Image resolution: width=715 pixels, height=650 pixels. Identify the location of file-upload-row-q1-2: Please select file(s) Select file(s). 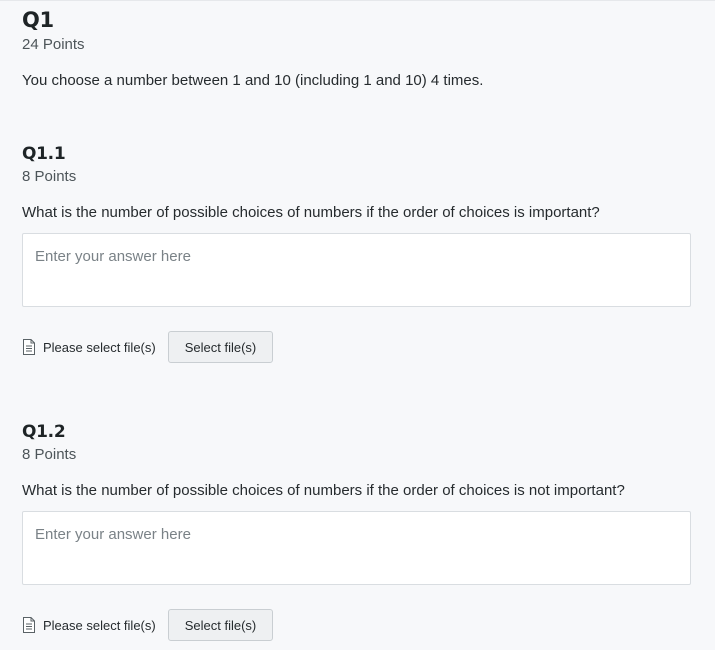
(148, 625).